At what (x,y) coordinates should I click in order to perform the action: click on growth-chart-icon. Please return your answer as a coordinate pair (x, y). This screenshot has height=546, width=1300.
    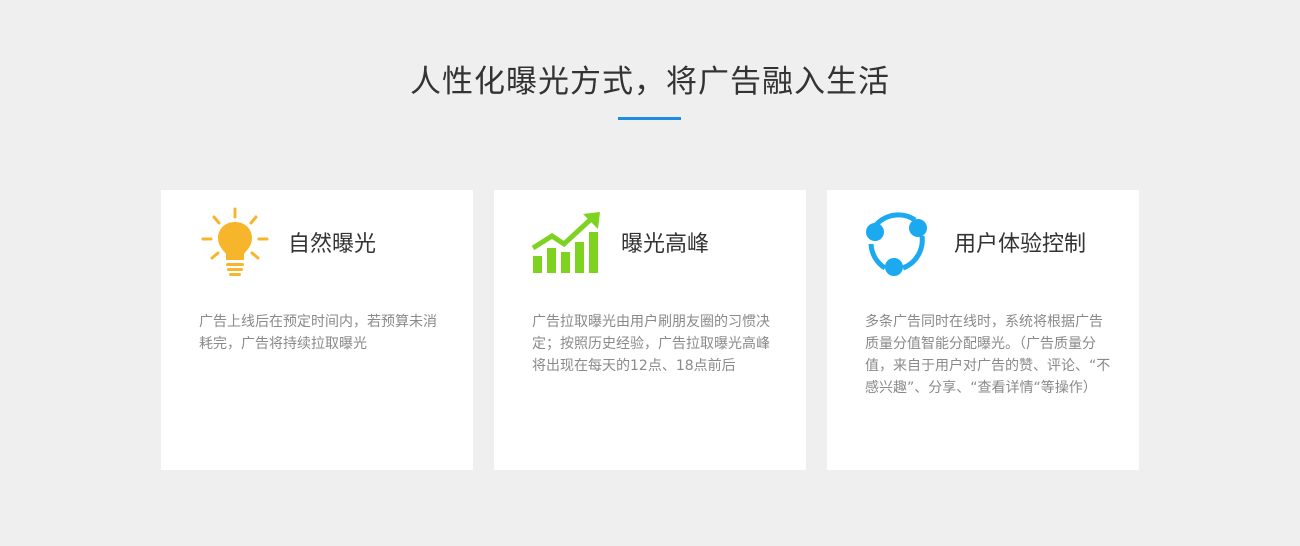
    Looking at the image, I should click on (568, 244).